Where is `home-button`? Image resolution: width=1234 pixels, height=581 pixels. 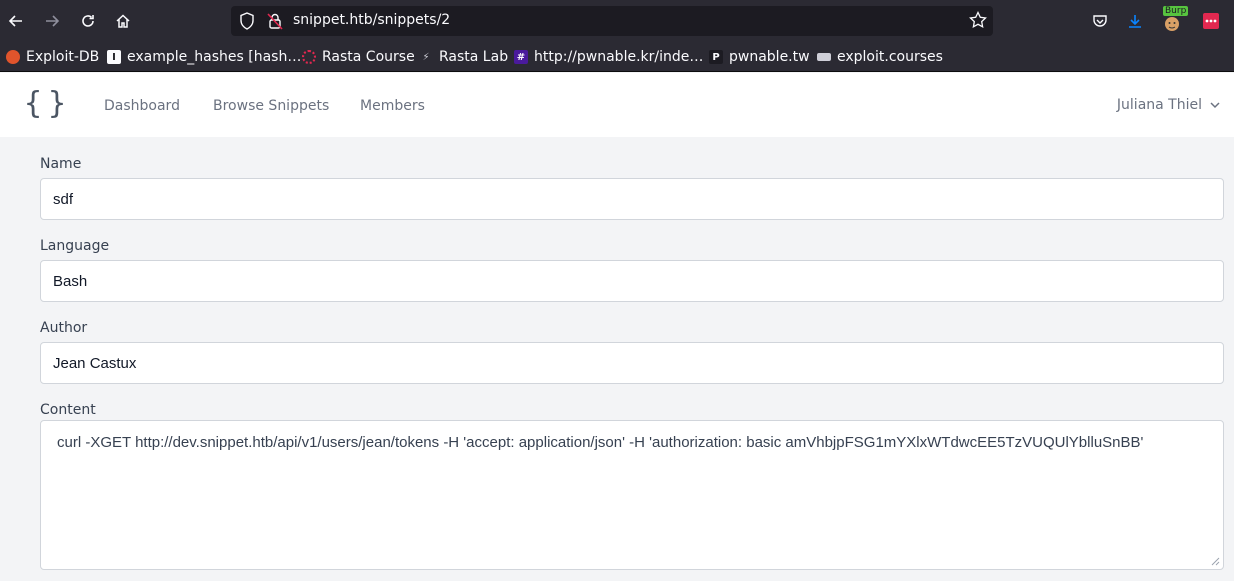
home-button is located at coordinates (123, 21).